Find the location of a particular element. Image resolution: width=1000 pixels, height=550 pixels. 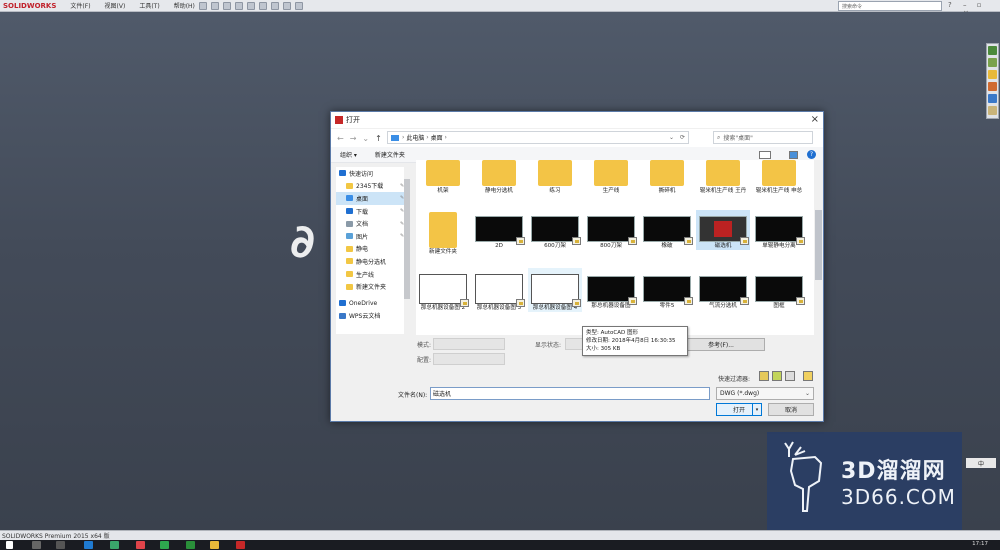

search-commands-input: 搜索命令 is located at coordinates (890, 6).